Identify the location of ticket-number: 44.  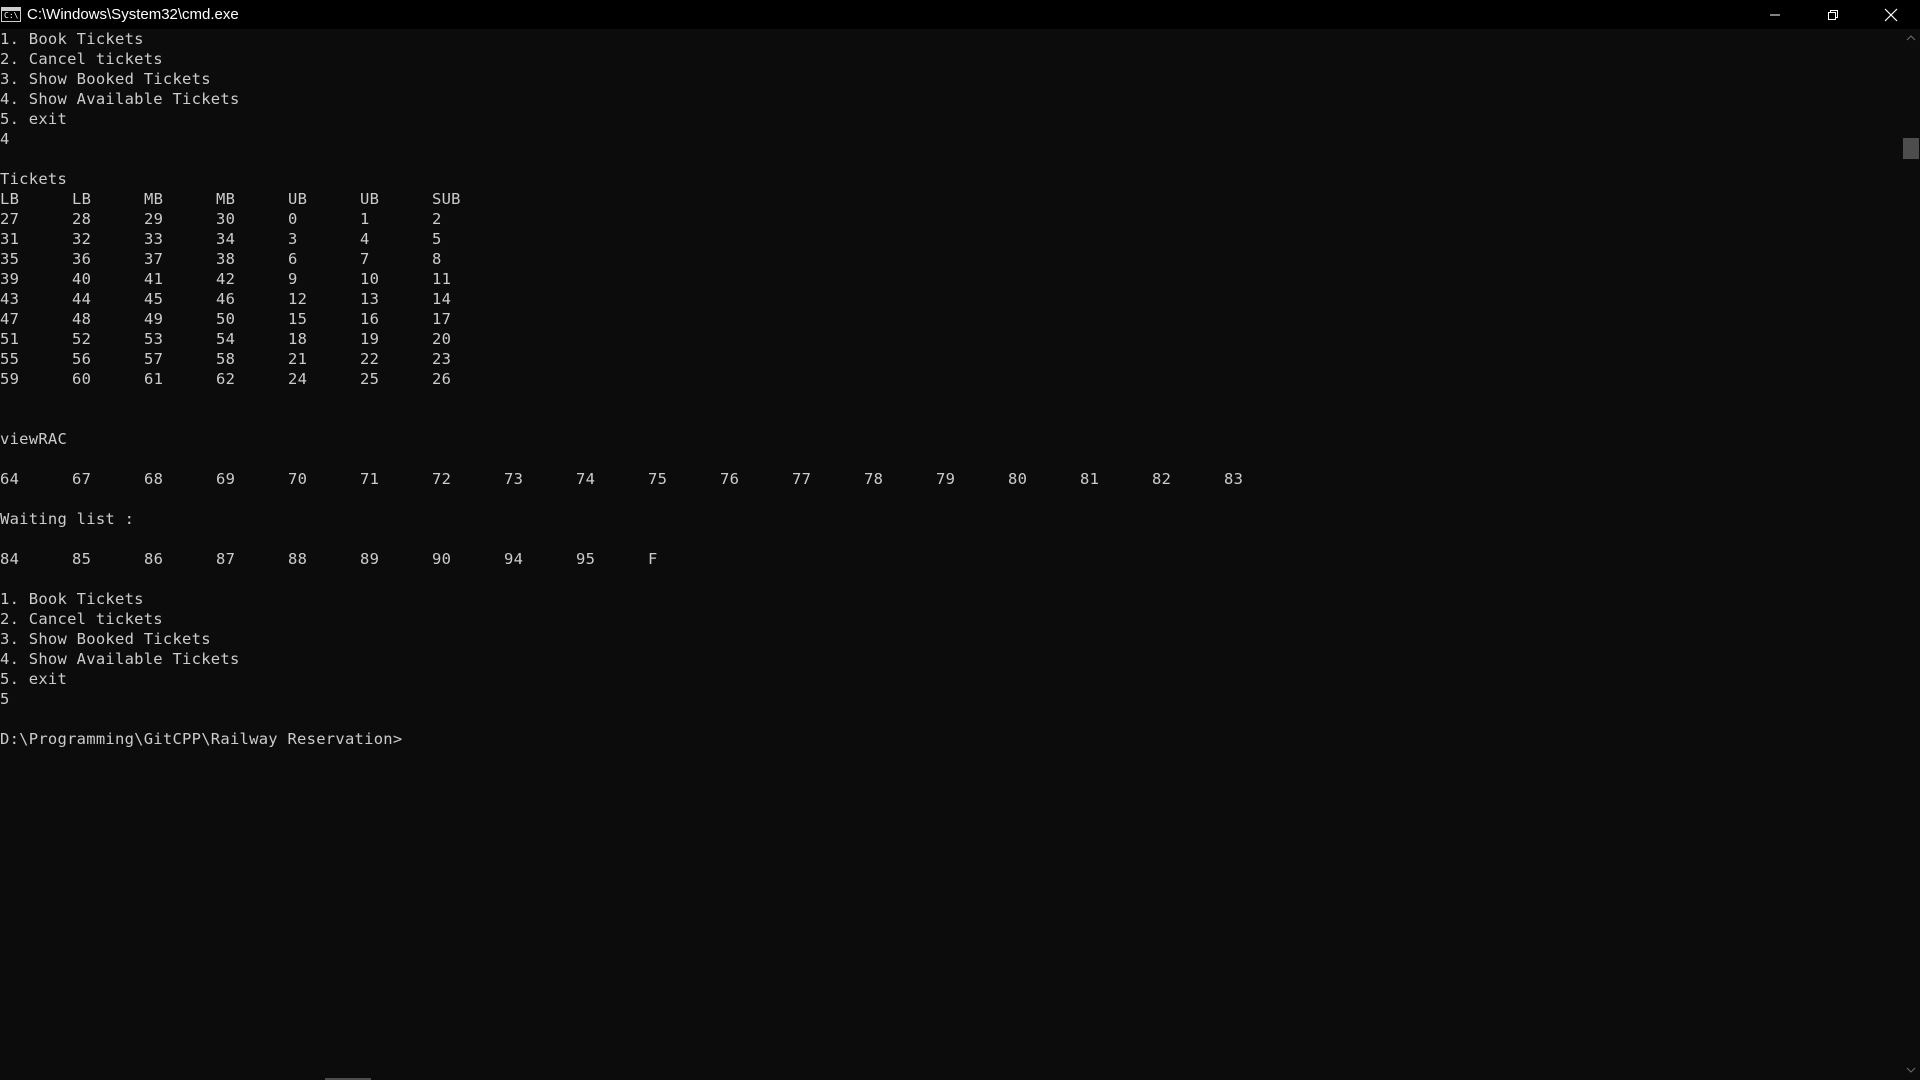
(82, 299).